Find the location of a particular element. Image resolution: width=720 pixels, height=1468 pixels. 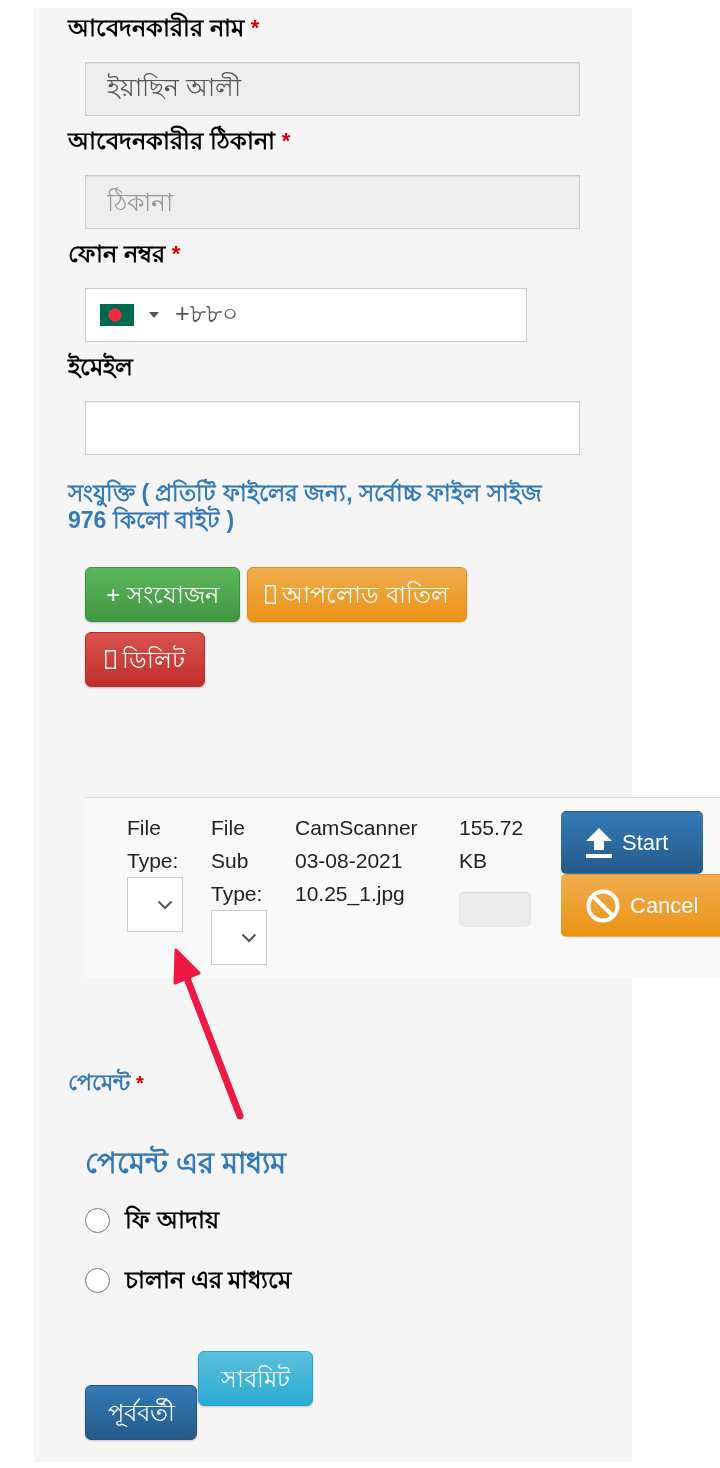

file-name: CamScanner 03-08-2021 10.25_1.jpg is located at coordinates (357, 861).